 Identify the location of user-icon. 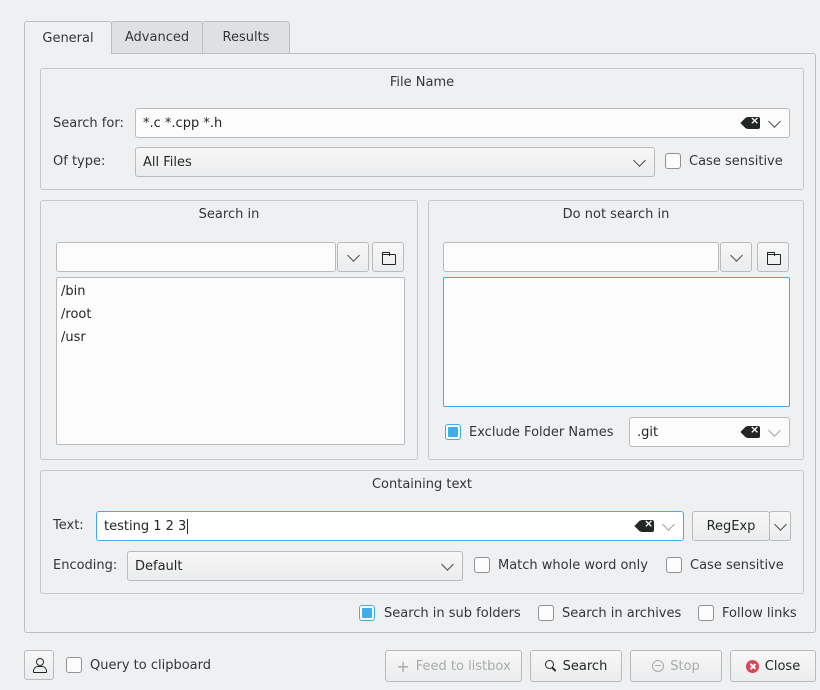
(40, 665).